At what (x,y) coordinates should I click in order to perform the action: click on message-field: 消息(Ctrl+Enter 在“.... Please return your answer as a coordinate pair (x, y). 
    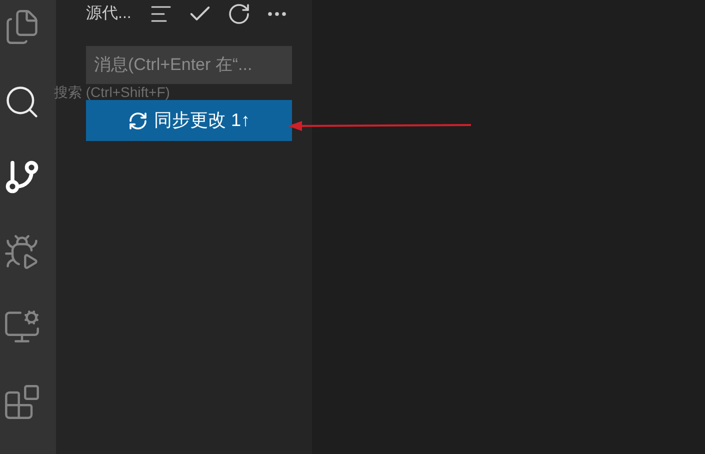
    Looking at the image, I should click on (189, 65).